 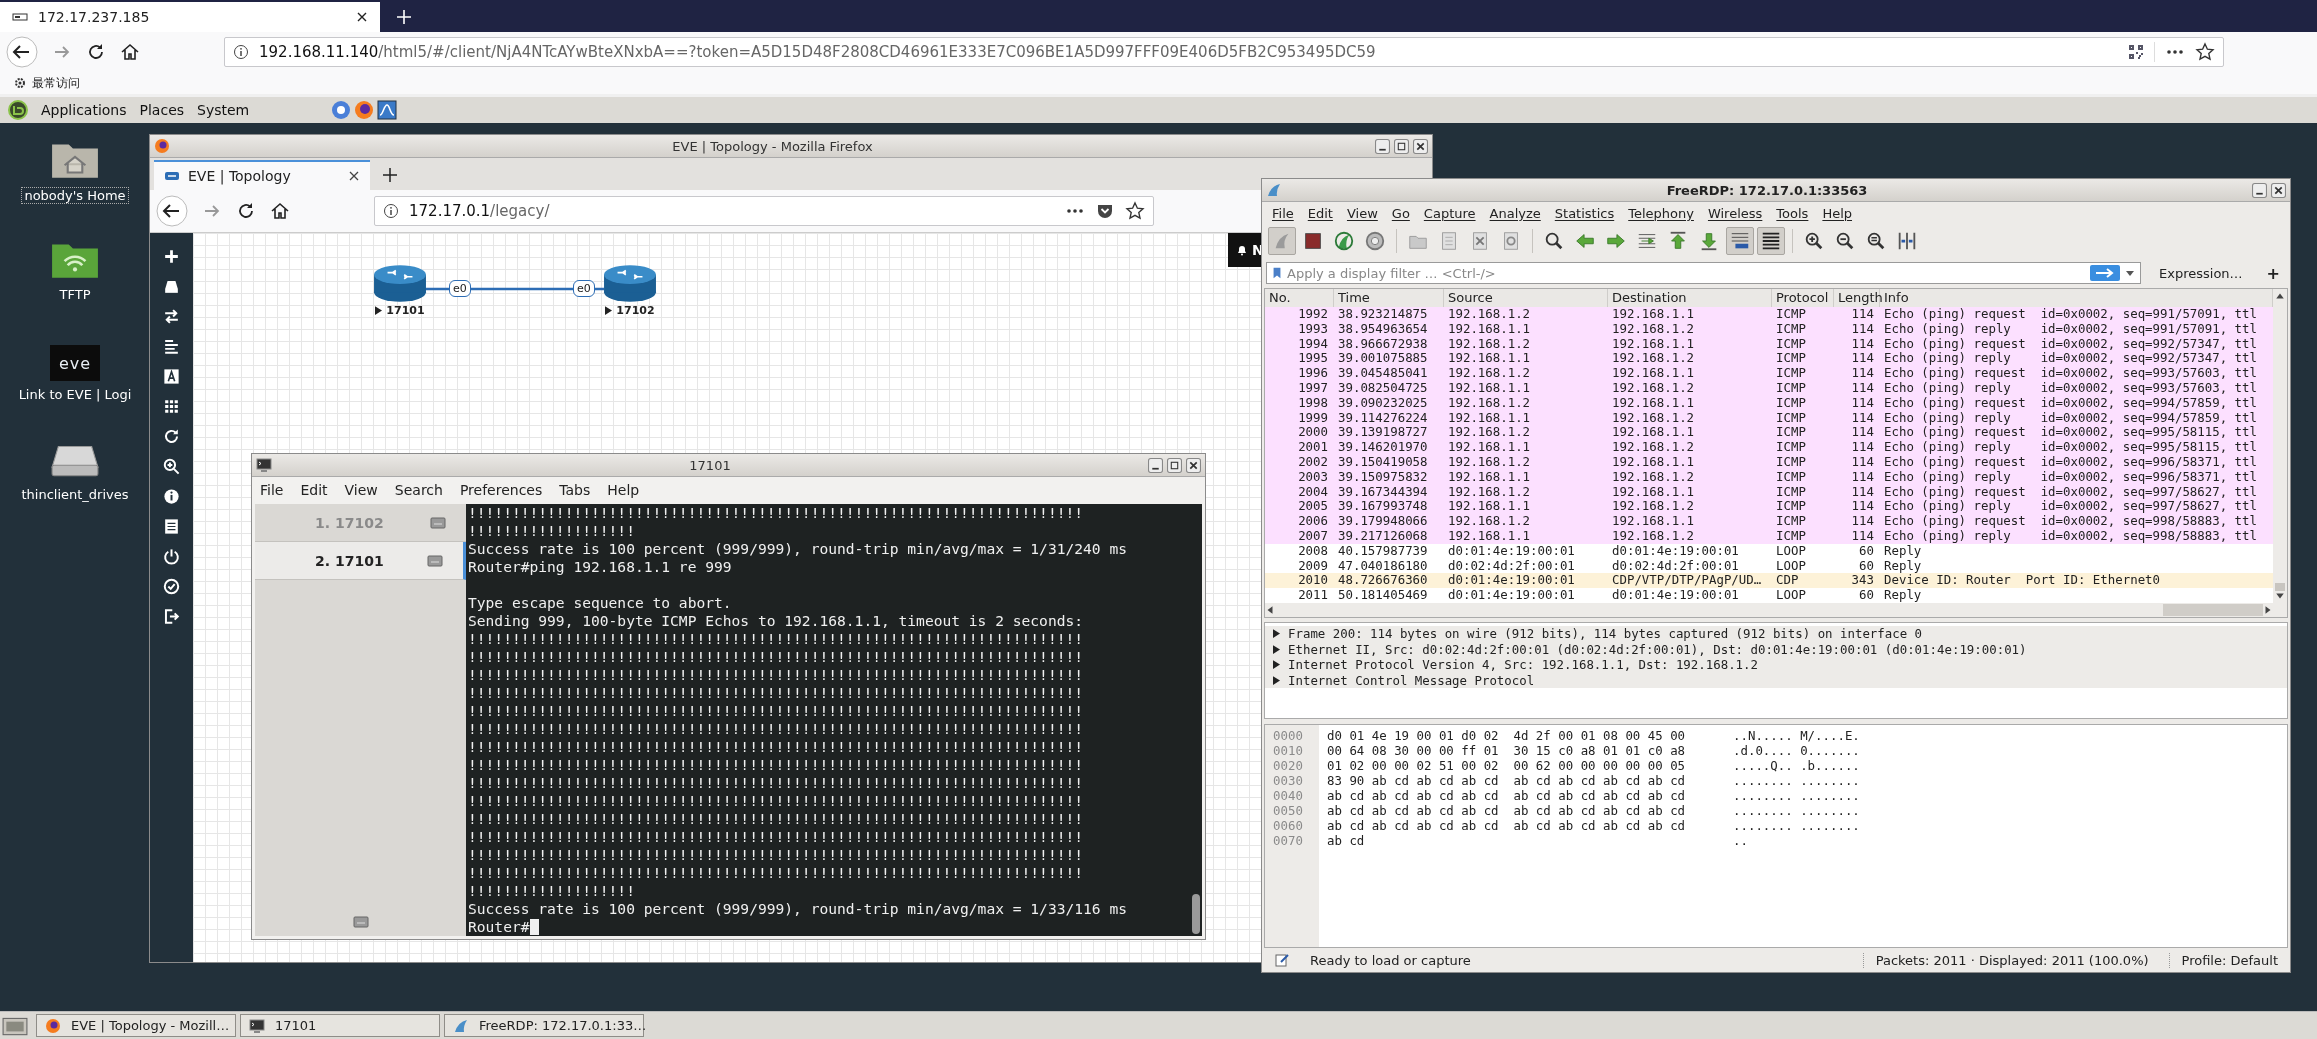 I want to click on add-filter-button: +, so click(x=2273, y=273).